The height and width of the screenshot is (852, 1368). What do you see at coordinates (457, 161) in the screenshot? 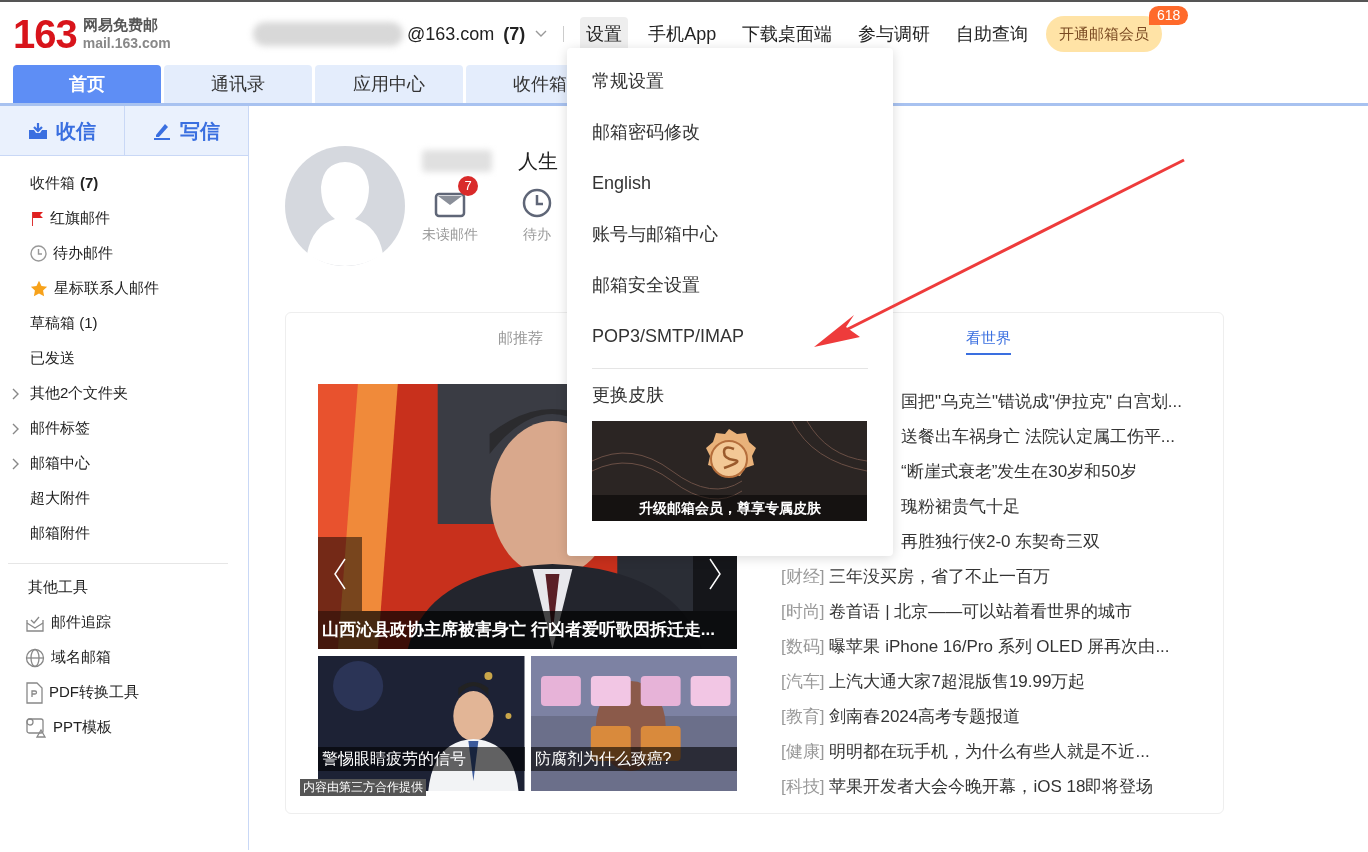
I see `blurred-name-icon` at bounding box center [457, 161].